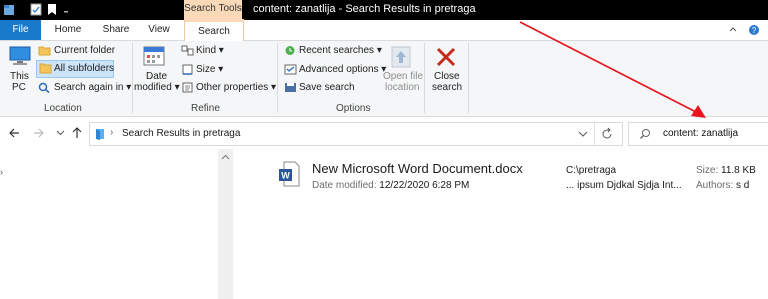  I want to click on location-group-label: Location, so click(63, 108).